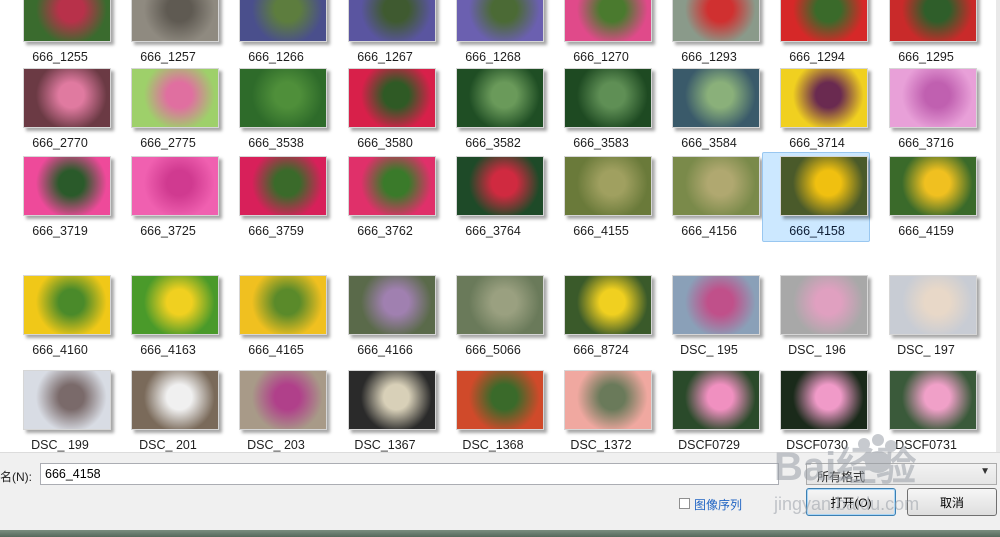  I want to click on thumbnail-item: 666_4166, so click(384, 316).